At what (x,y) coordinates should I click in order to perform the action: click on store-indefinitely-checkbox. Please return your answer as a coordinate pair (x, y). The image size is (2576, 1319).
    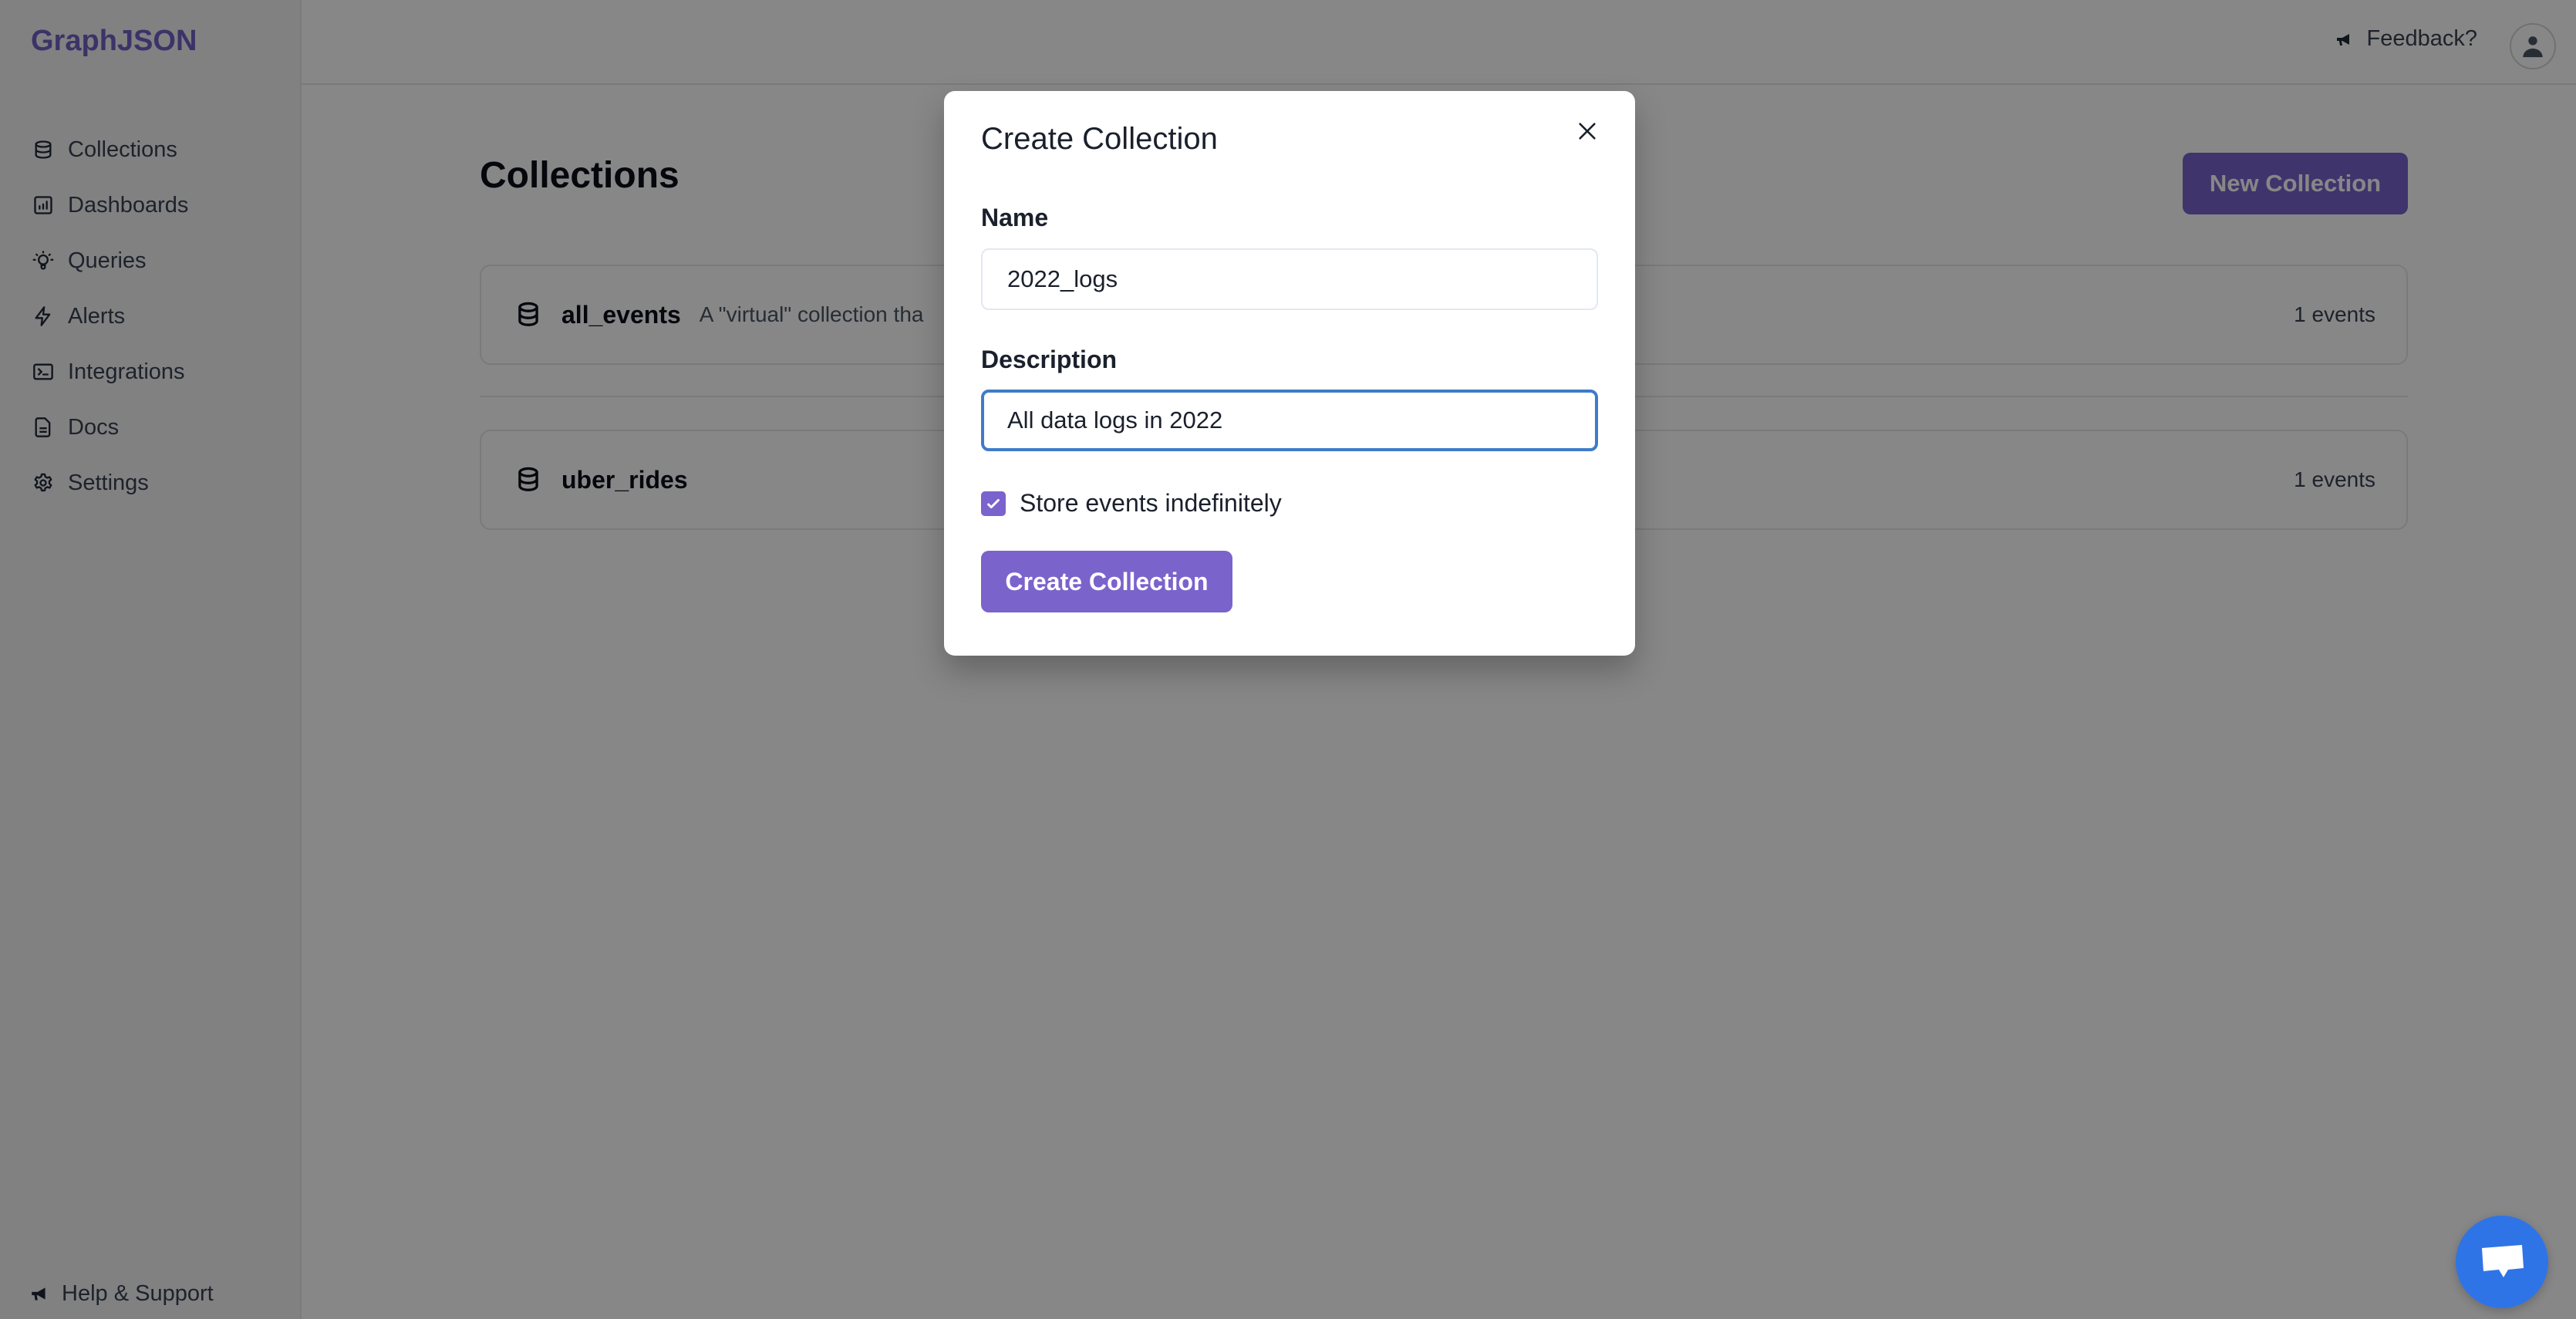
    Looking at the image, I should click on (993, 503).